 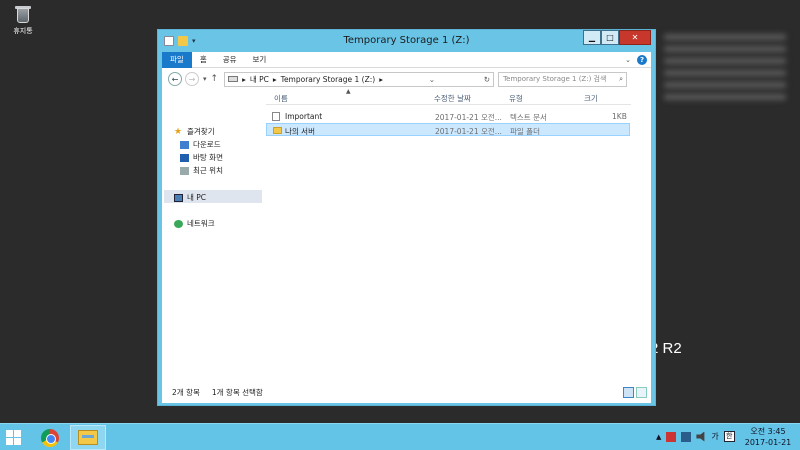 I want to click on item-count: 2개 항목, so click(x=186, y=392).